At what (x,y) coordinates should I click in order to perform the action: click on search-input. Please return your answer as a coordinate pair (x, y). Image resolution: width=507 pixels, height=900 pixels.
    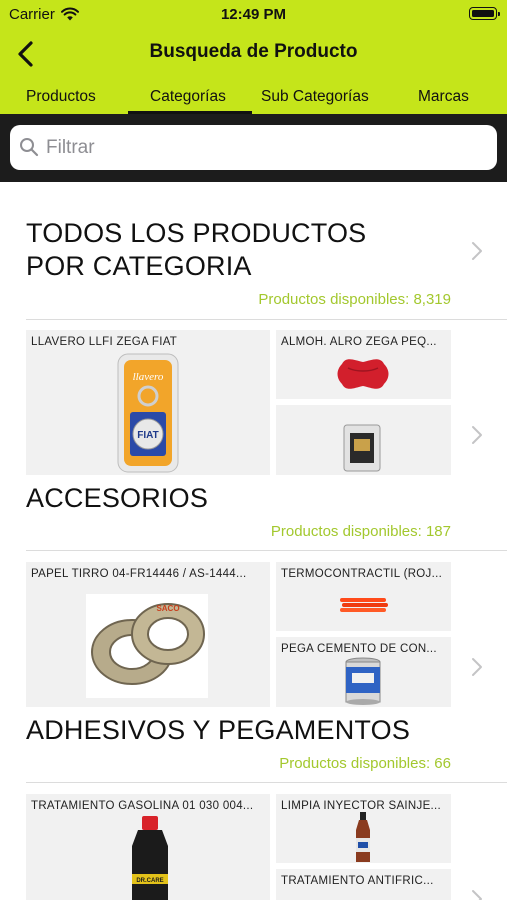
    Looking at the image, I should click on (266, 147).